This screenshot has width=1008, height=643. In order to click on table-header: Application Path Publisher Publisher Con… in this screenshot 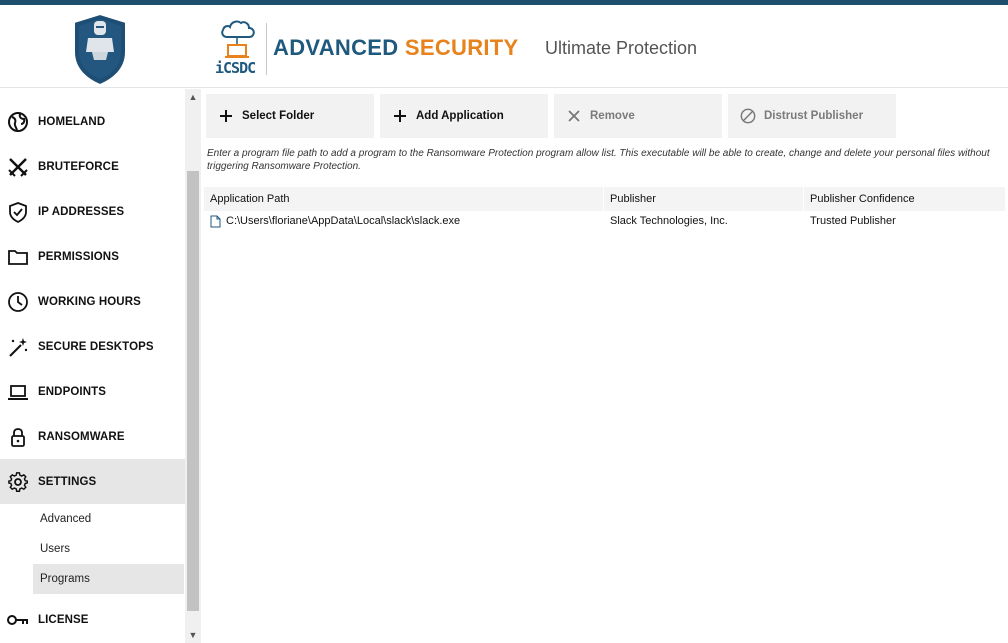, I will do `click(605, 199)`.